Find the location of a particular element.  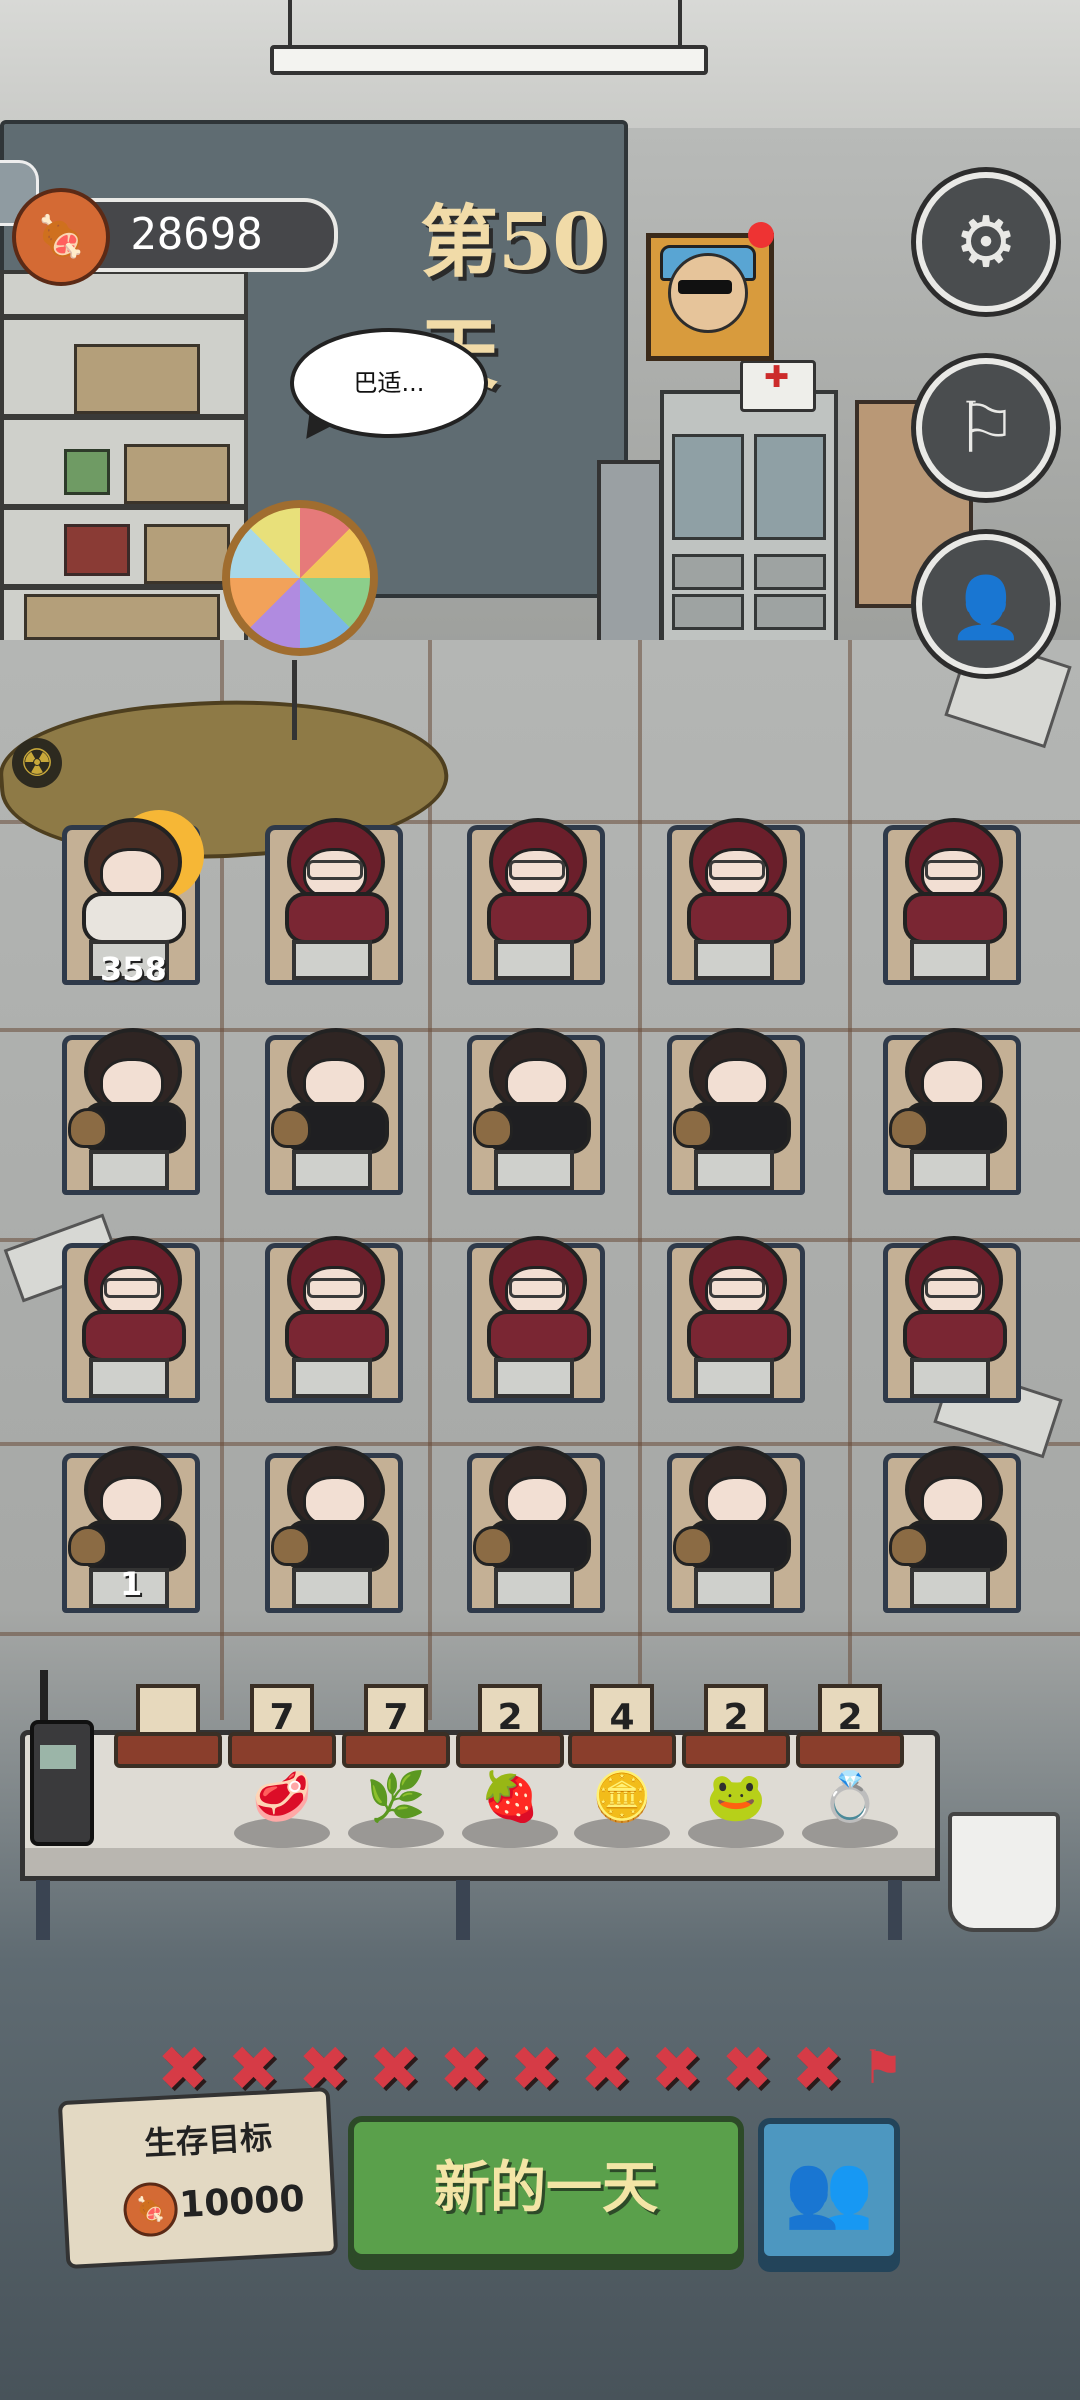

radiation-icon: ☢ is located at coordinates (37, 763).